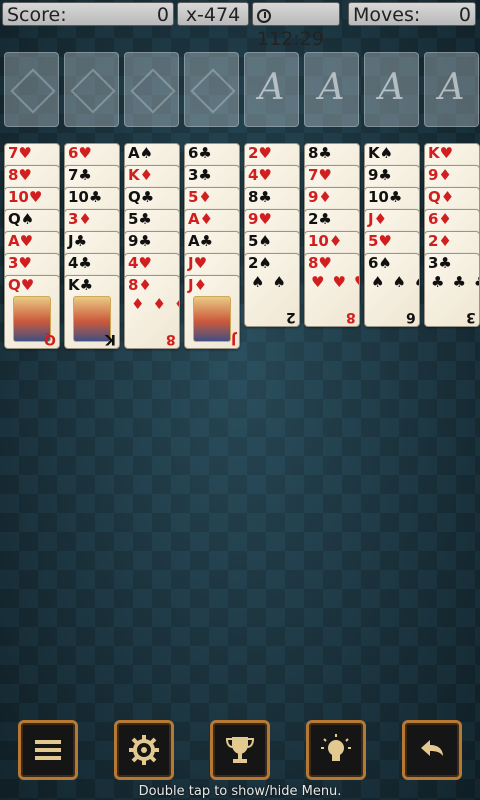 The image size is (480, 800). I want to click on lightbulb-icon, so click(336, 747).